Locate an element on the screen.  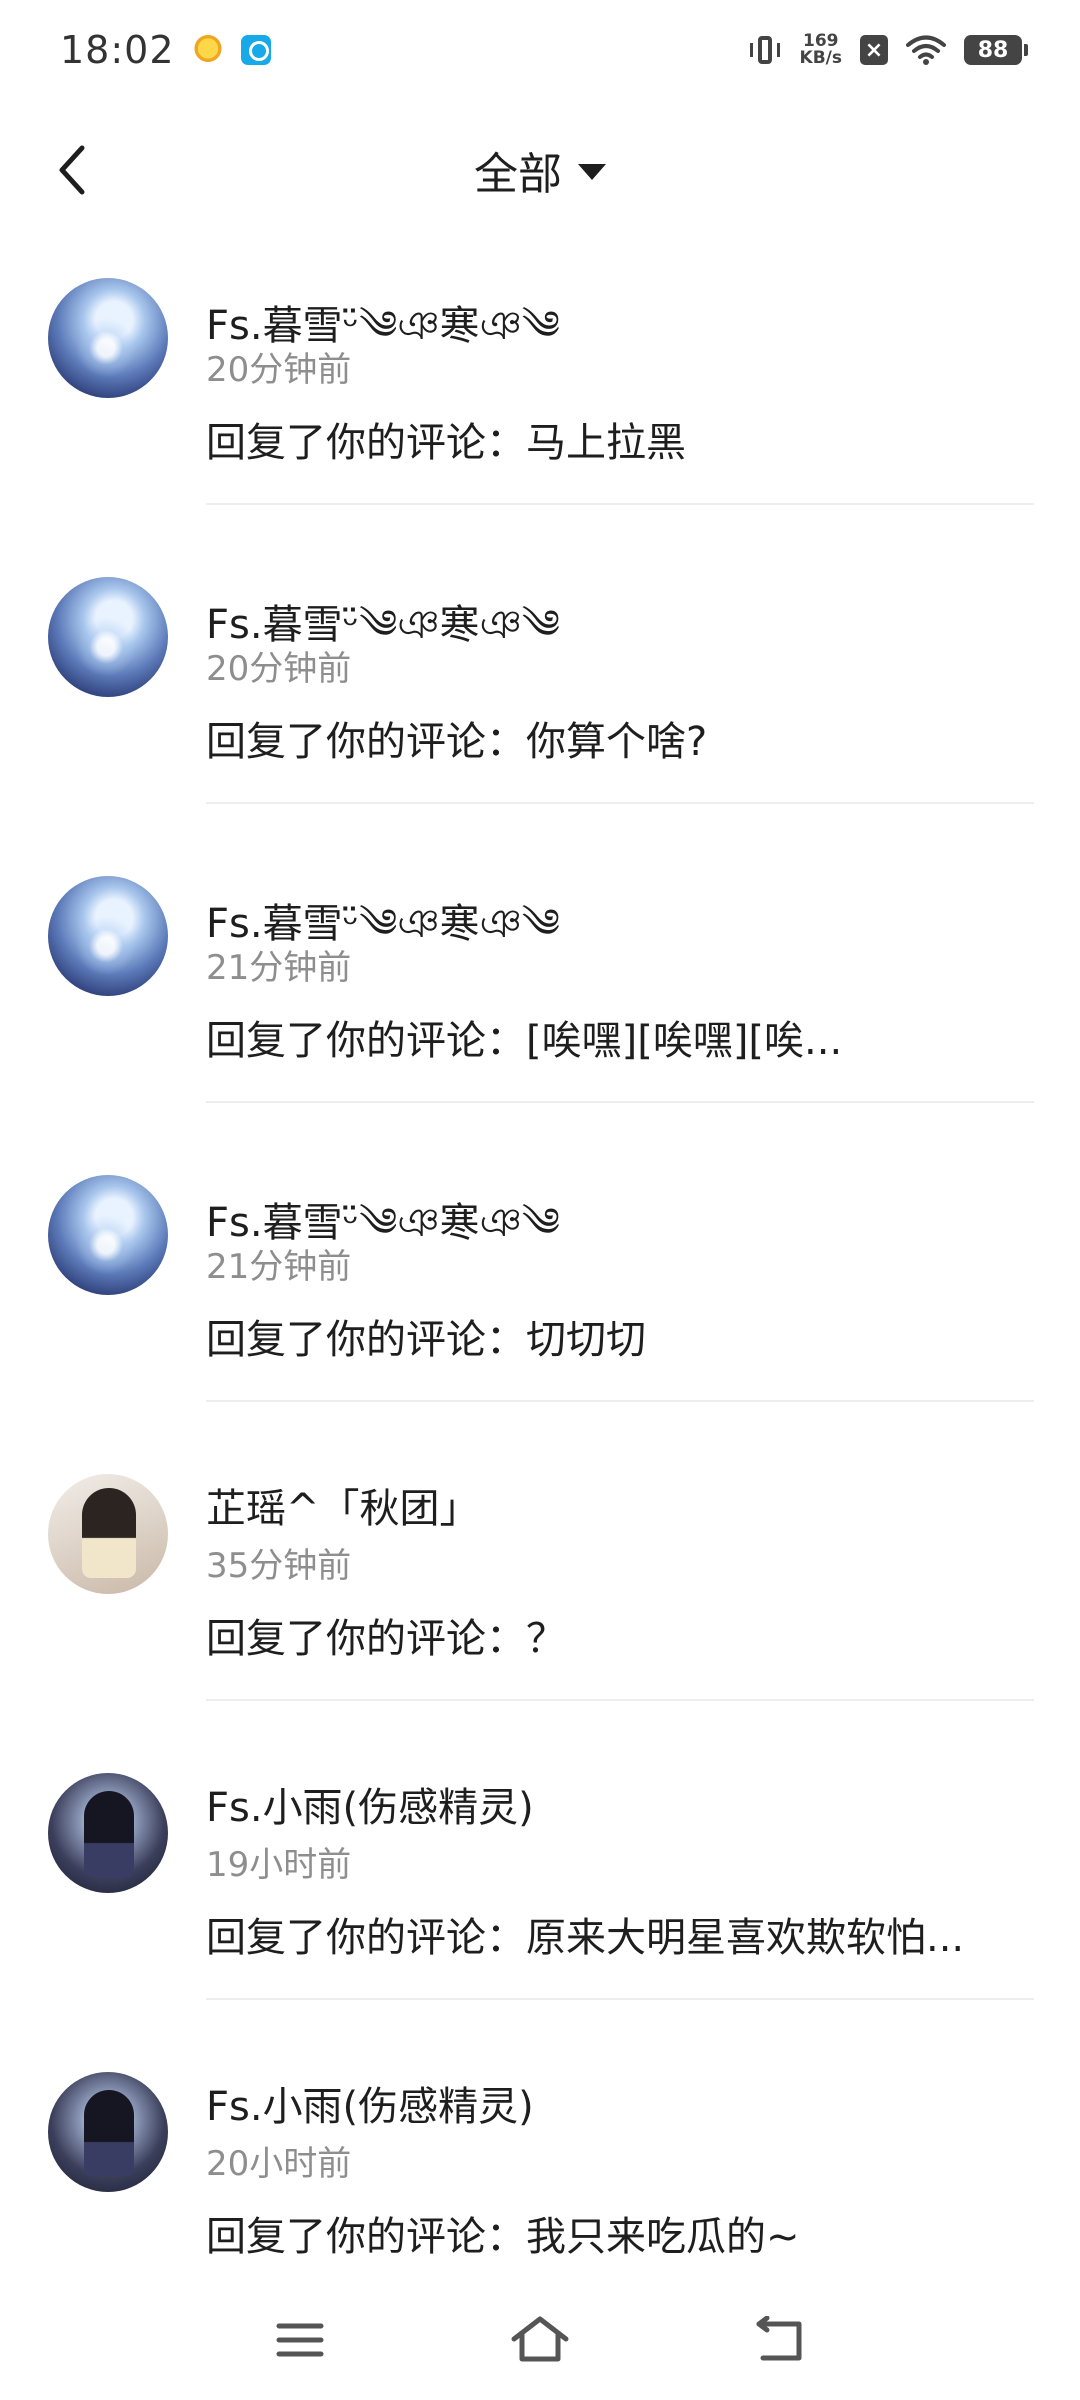
status-time: 18:02 is located at coordinates (117, 50).